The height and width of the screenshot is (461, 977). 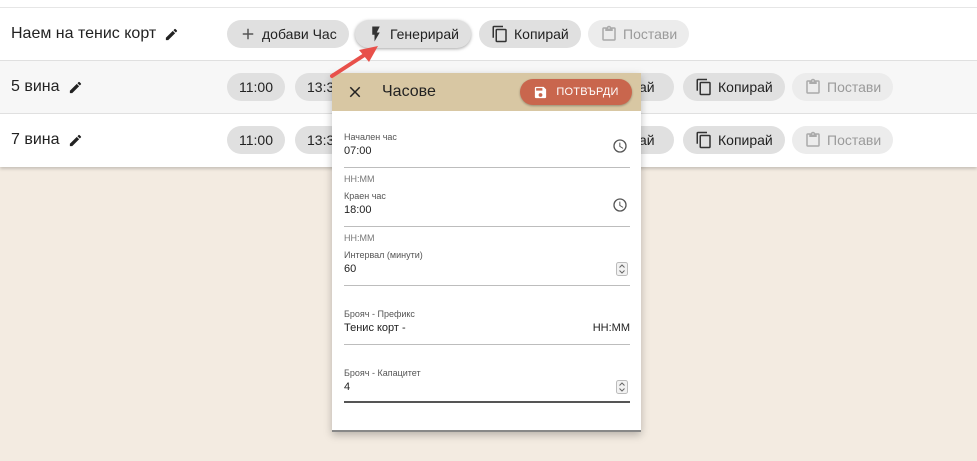 I want to click on capacity-value: 4, so click(x=487, y=387).